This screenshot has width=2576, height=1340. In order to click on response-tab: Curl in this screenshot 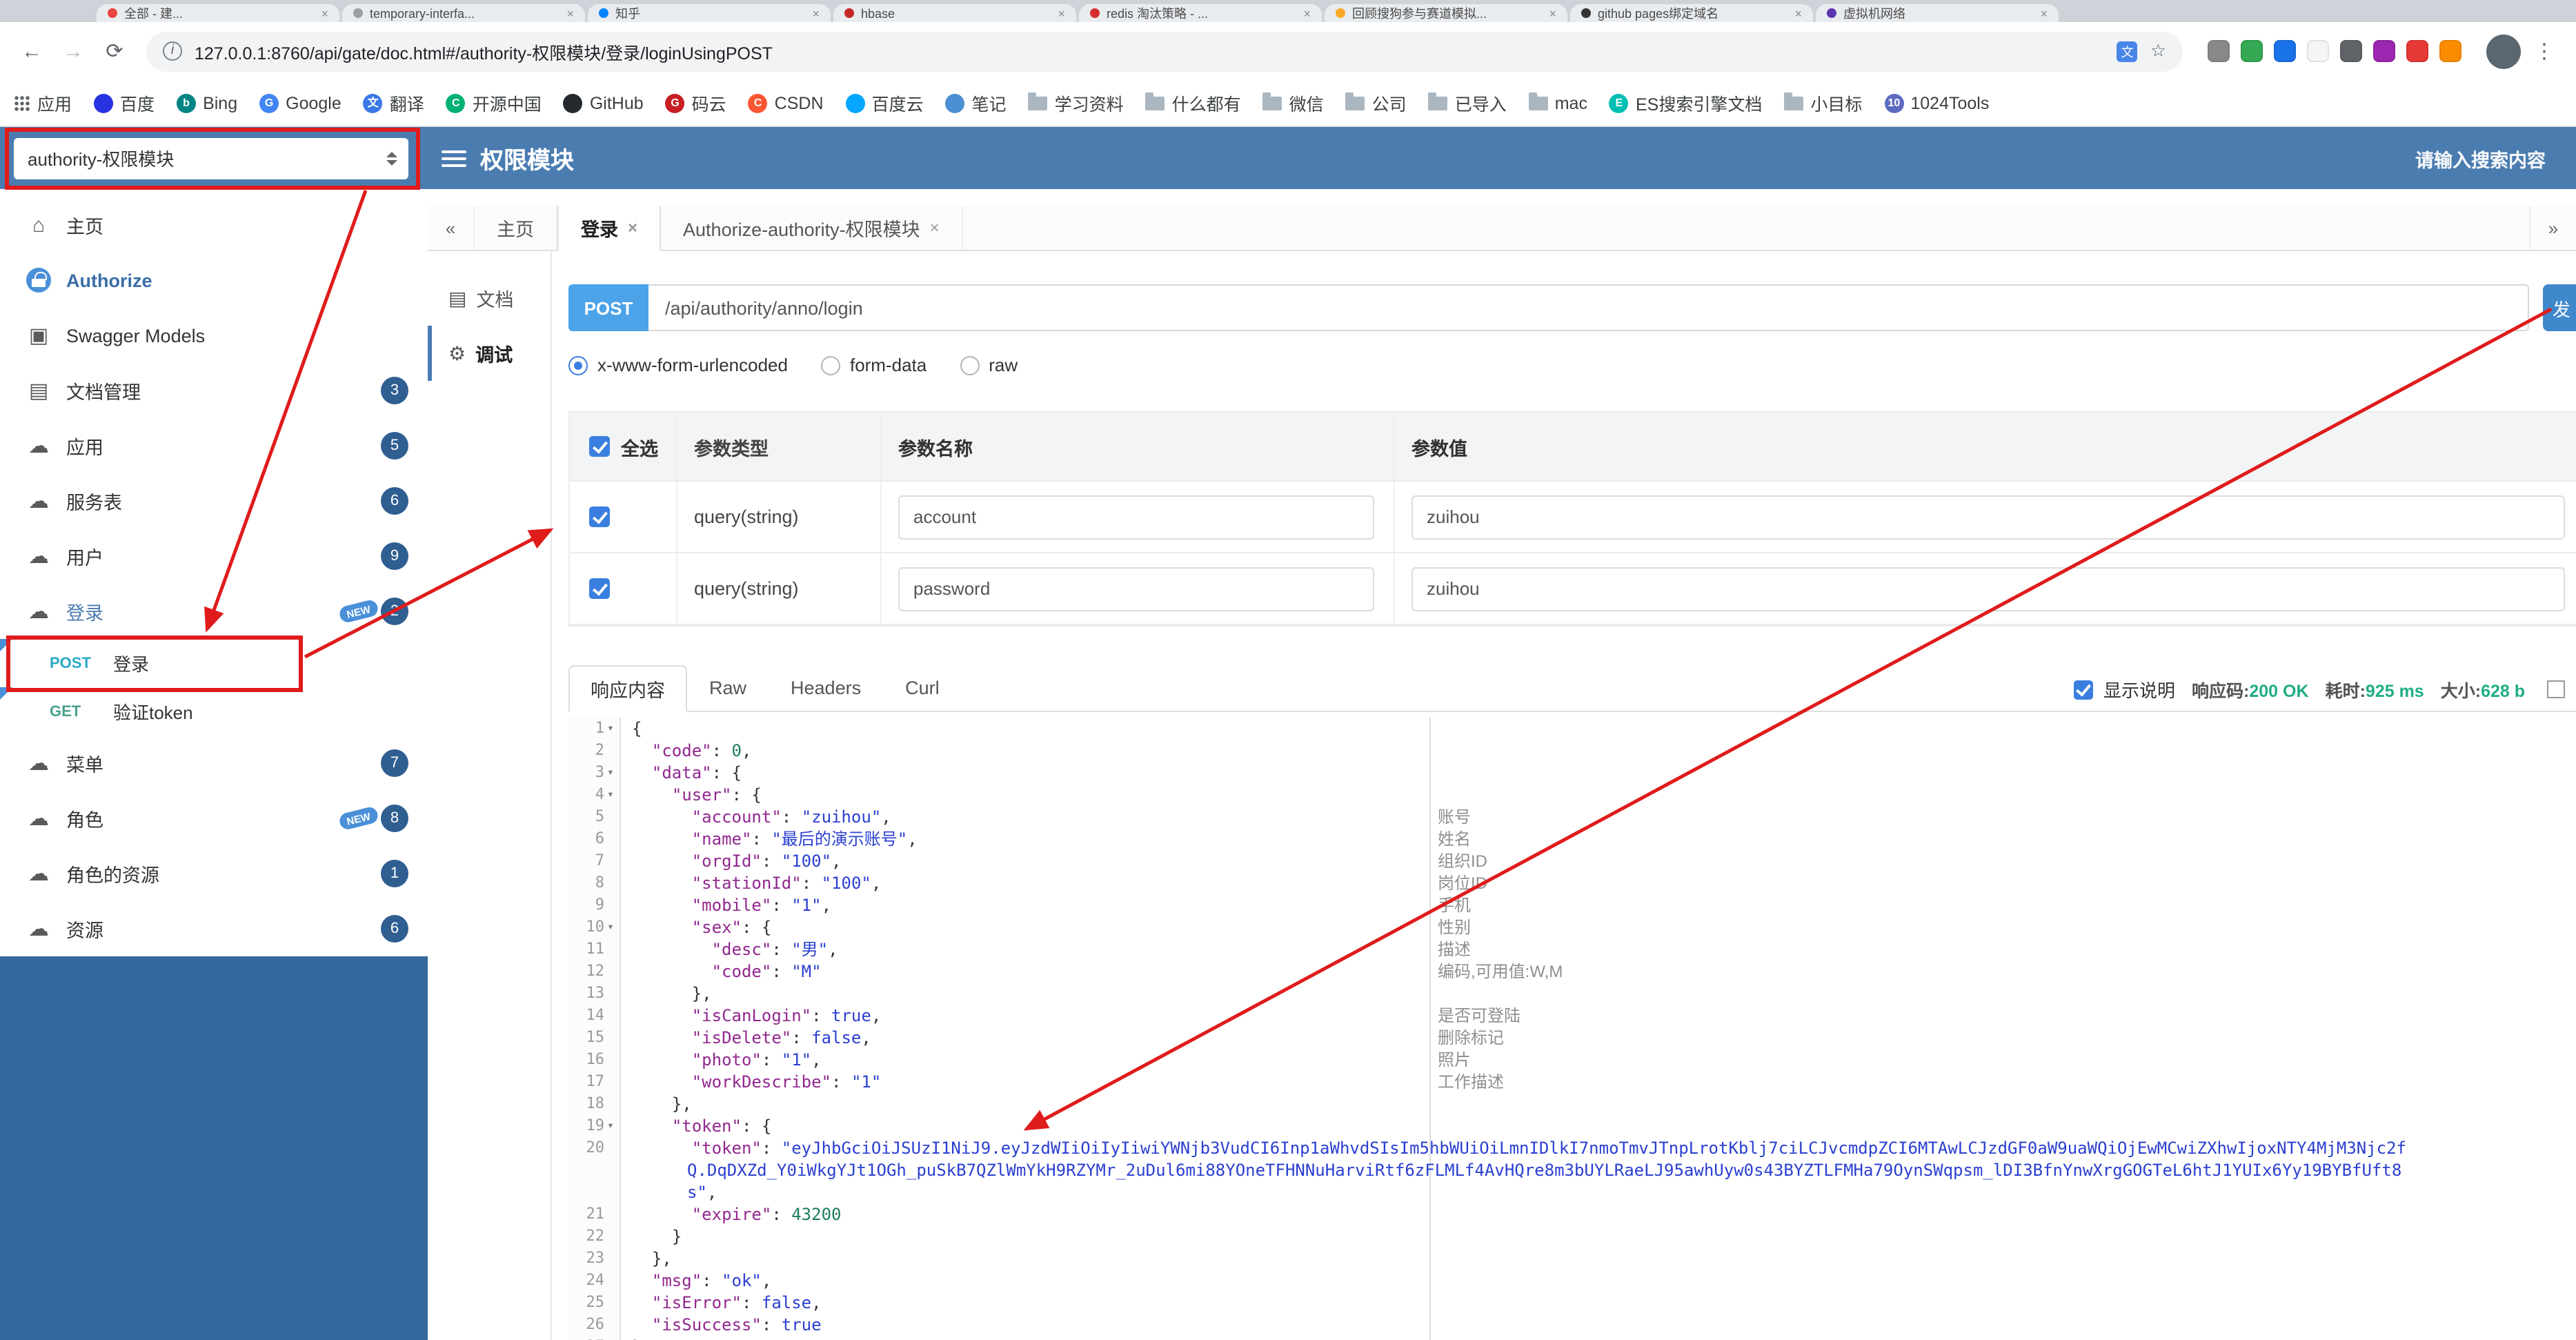, I will do `click(922, 687)`.